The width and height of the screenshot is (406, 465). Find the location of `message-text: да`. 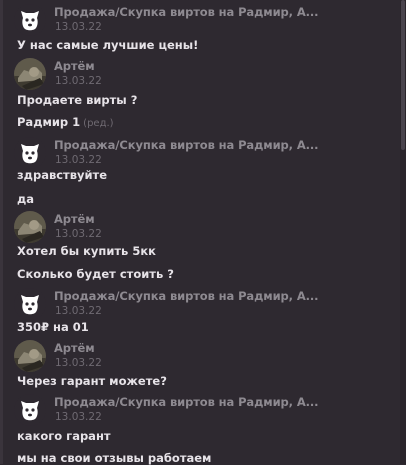

message-text: да is located at coordinates (26, 199).